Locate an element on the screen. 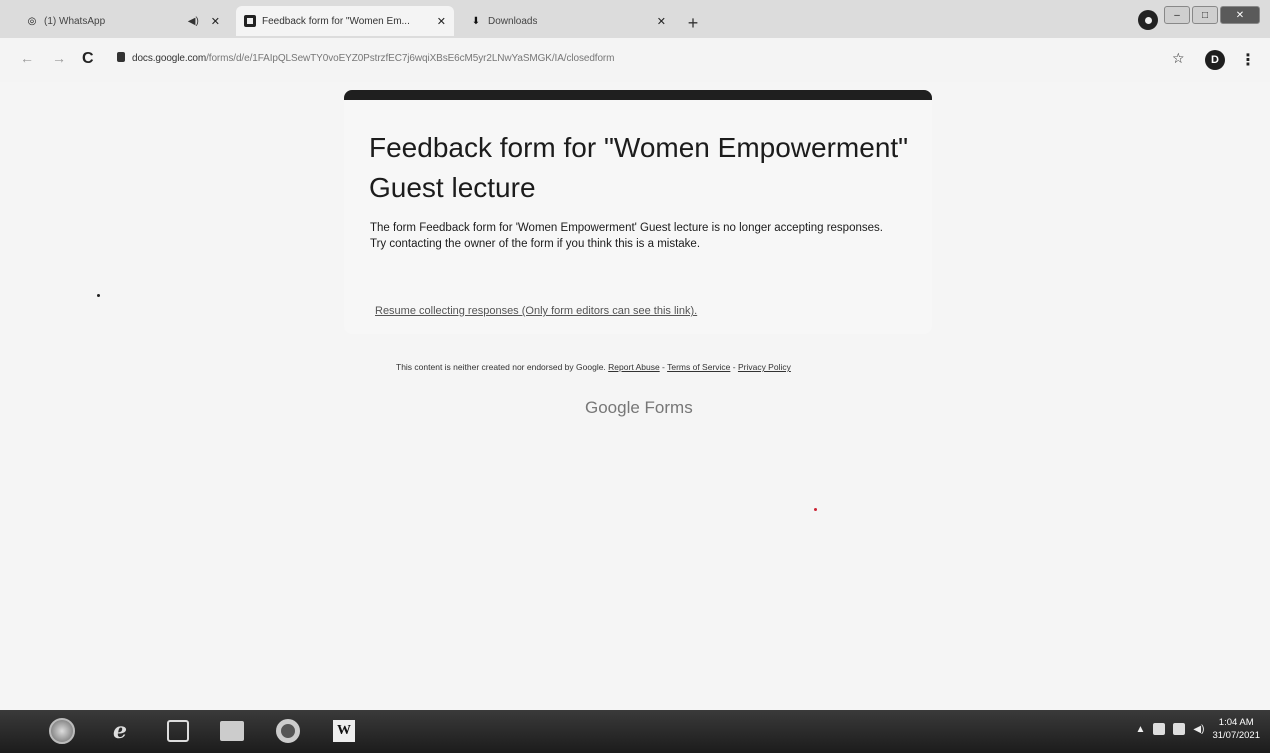 Image resolution: width=1270 pixels, height=753 pixels. folder-icon is located at coordinates (232, 731).